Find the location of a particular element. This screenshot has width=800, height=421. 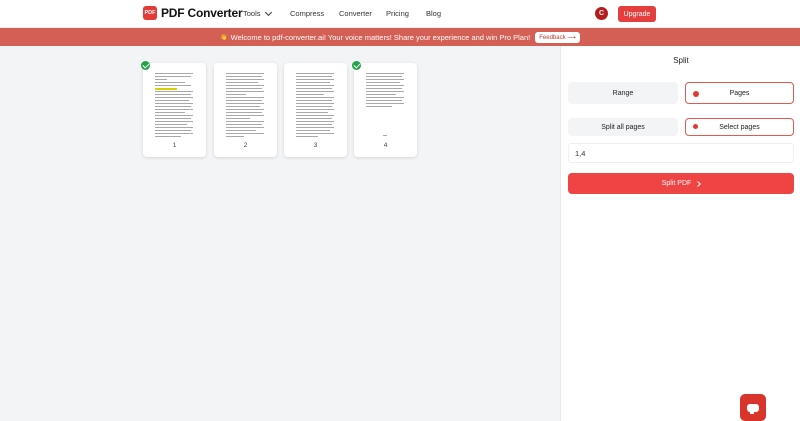

chat-widget-button is located at coordinates (753, 407).